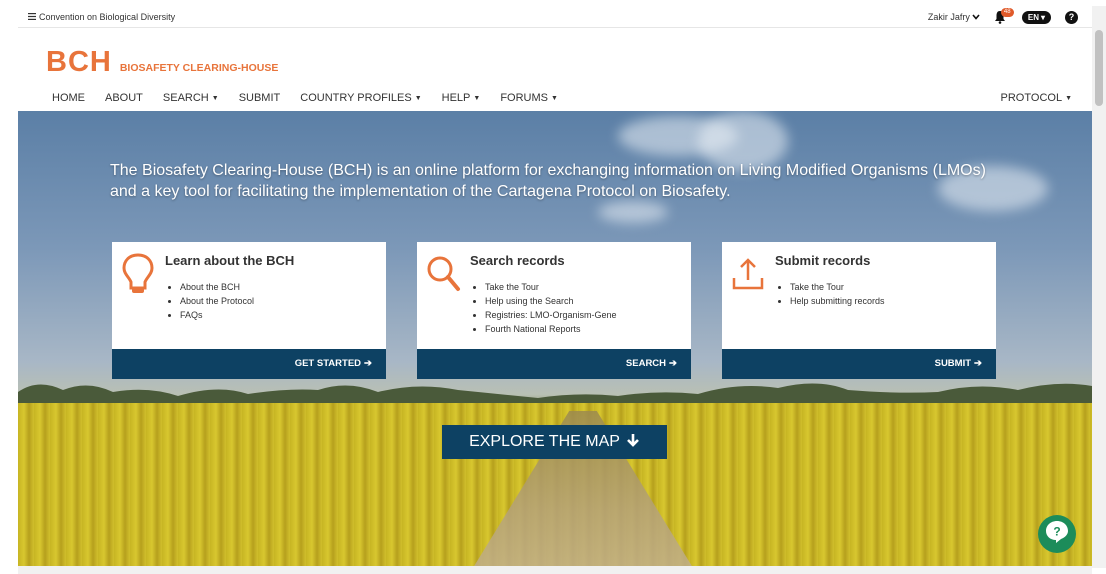 The height and width of the screenshot is (574, 1106). Describe the element at coordinates (230, 260) in the screenshot. I see `card-learn-title: Learn about the BCH` at that location.